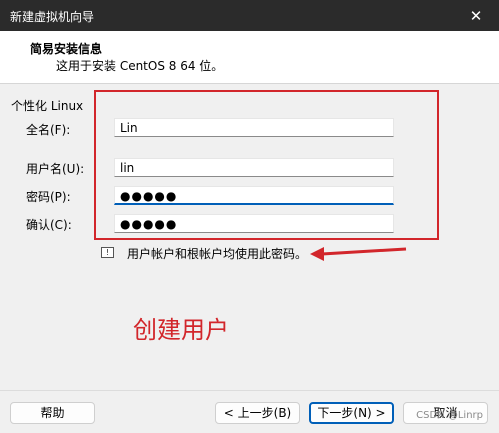 Image resolution: width=499 pixels, height=433 pixels. Describe the element at coordinates (55, 169) in the screenshot. I see `username-label: 用户名(U):` at that location.